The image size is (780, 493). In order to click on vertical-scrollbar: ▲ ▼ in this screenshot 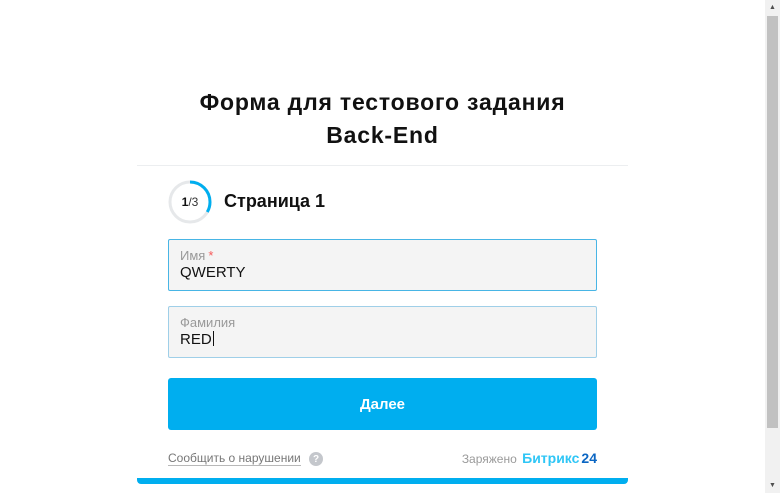, I will do `click(772, 246)`.